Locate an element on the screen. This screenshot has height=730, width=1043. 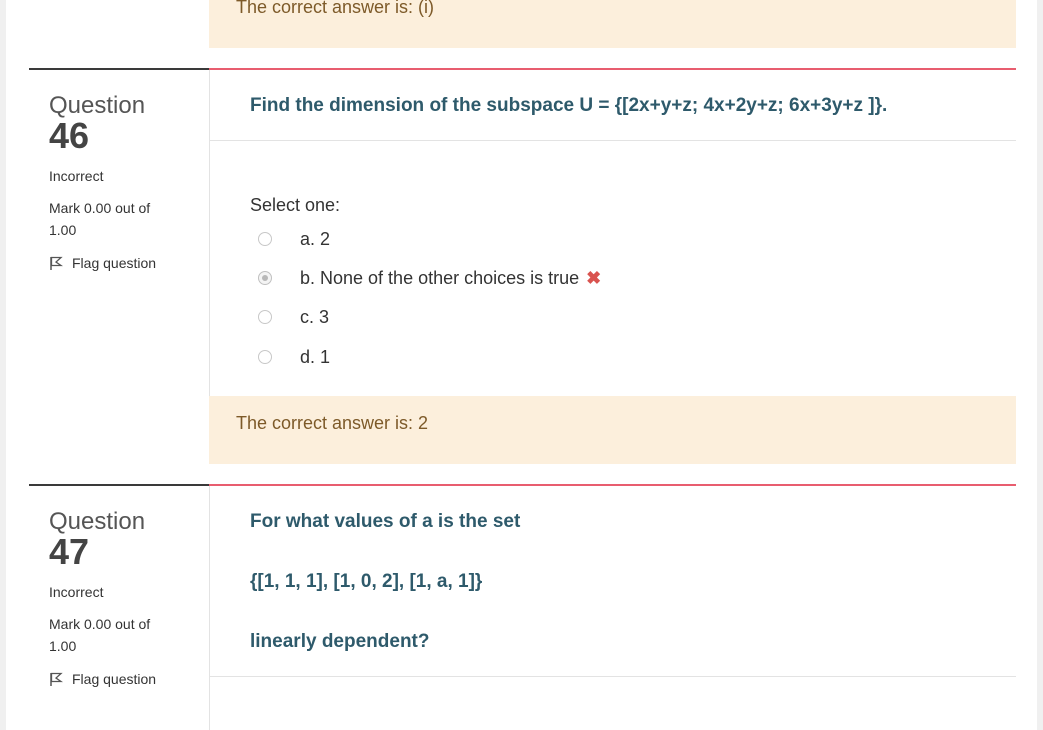
question-47-grade: Mark 0.00 out of 1.00 is located at coordinates (100, 635).